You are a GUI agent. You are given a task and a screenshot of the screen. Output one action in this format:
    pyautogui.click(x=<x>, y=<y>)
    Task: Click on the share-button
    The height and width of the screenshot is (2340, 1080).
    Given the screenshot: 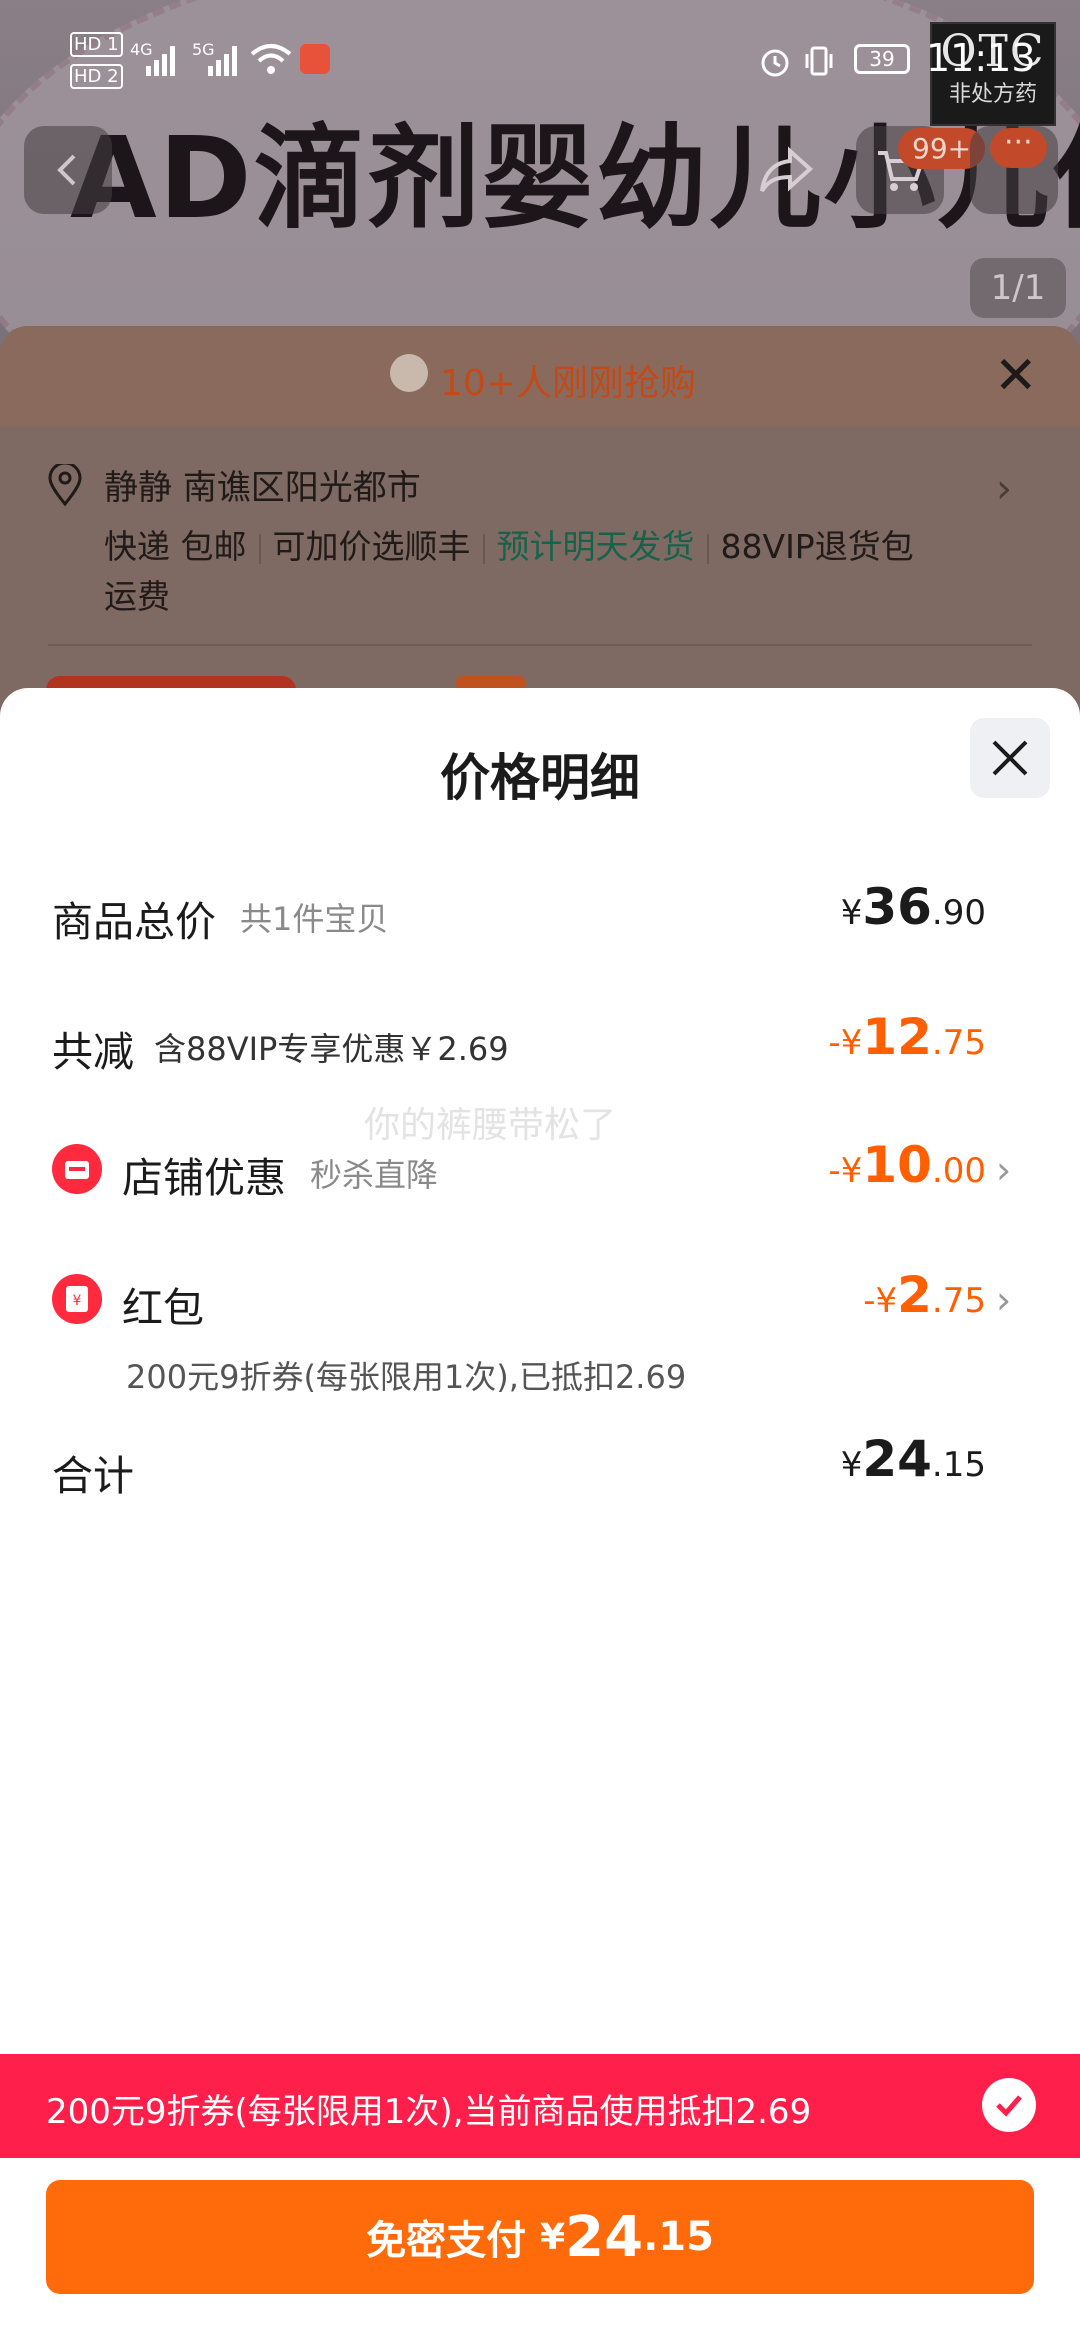 What is the action you would take?
    pyautogui.click(x=786, y=170)
    